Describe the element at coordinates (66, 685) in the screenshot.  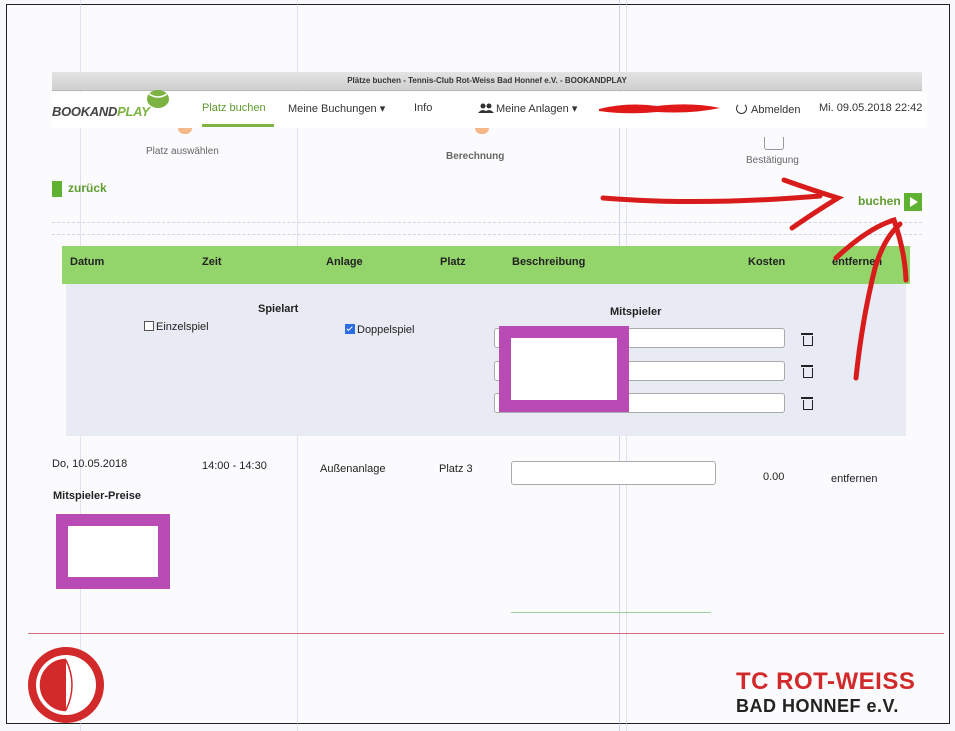
I see `club-seal` at that location.